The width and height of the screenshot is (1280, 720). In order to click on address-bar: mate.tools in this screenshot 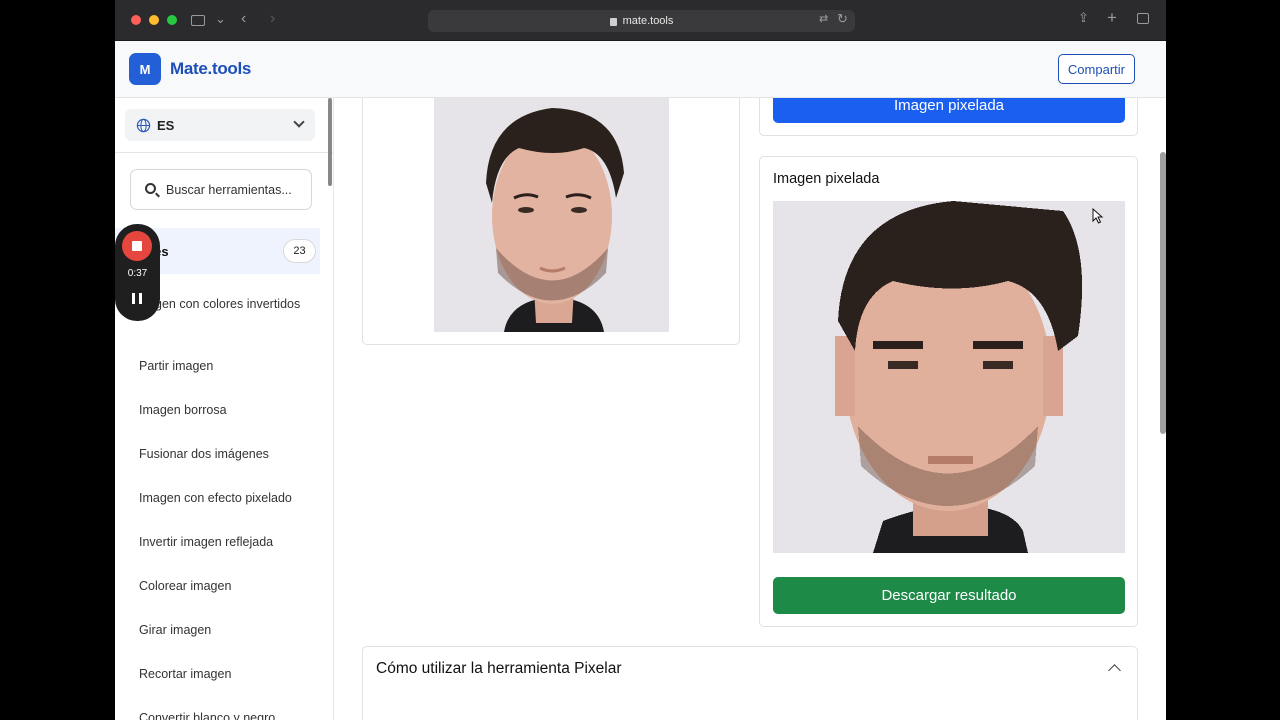, I will do `click(641, 21)`.